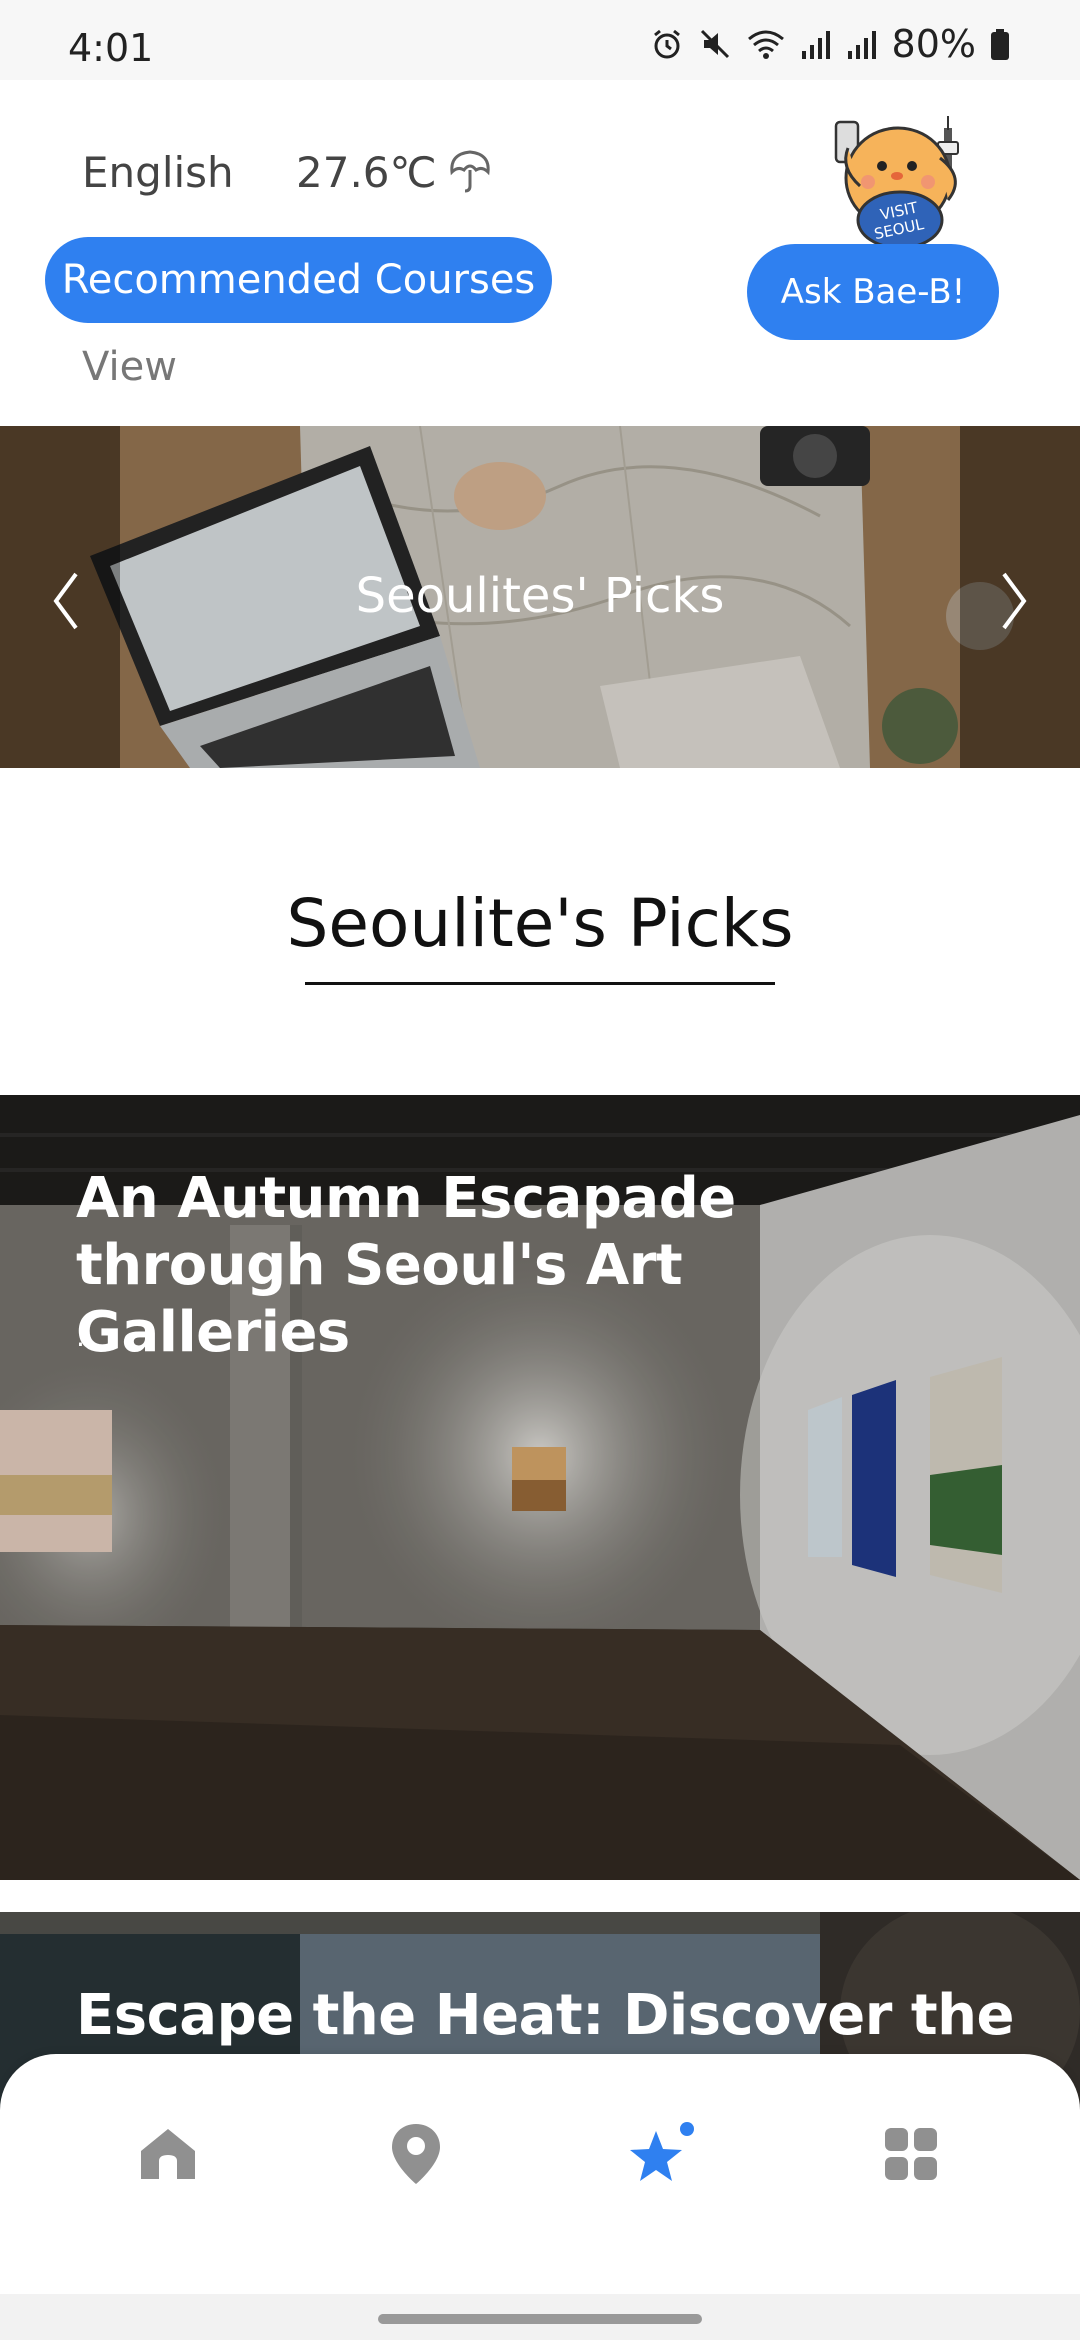 Image resolution: width=1080 pixels, height=2340 pixels. I want to click on umbrella-icon, so click(470, 173).